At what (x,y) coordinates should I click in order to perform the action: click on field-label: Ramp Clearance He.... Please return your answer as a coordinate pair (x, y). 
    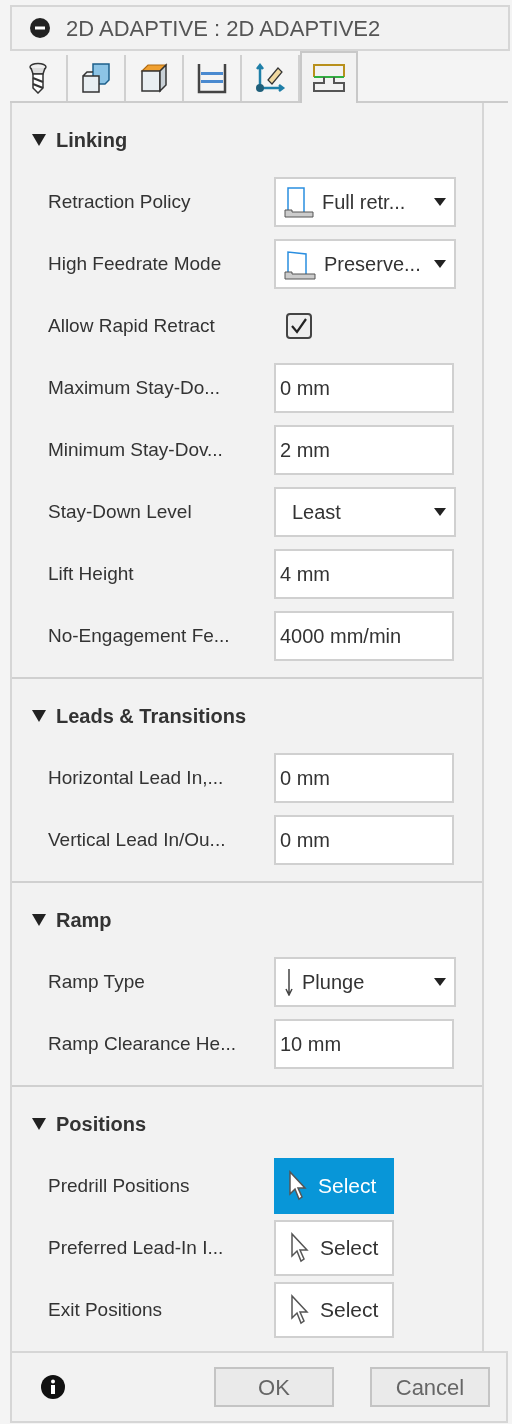
    Looking at the image, I should click on (142, 1043).